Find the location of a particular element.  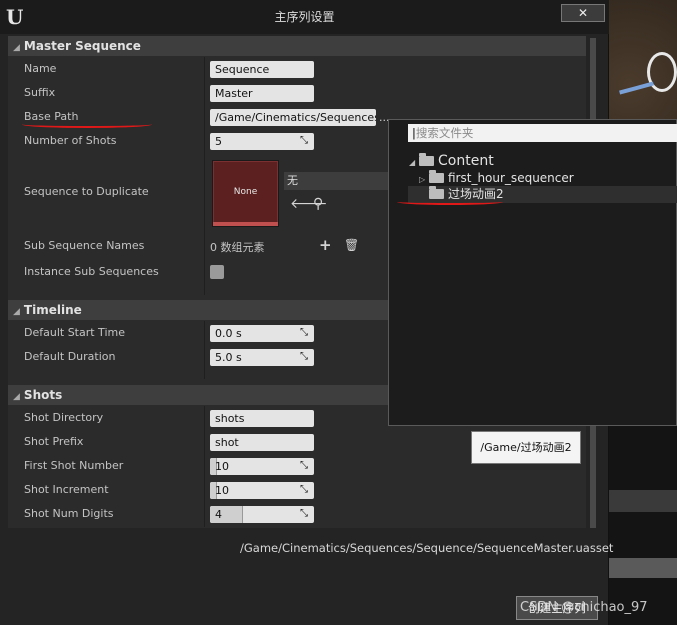

close-icon: ✕ is located at coordinates (583, 13).